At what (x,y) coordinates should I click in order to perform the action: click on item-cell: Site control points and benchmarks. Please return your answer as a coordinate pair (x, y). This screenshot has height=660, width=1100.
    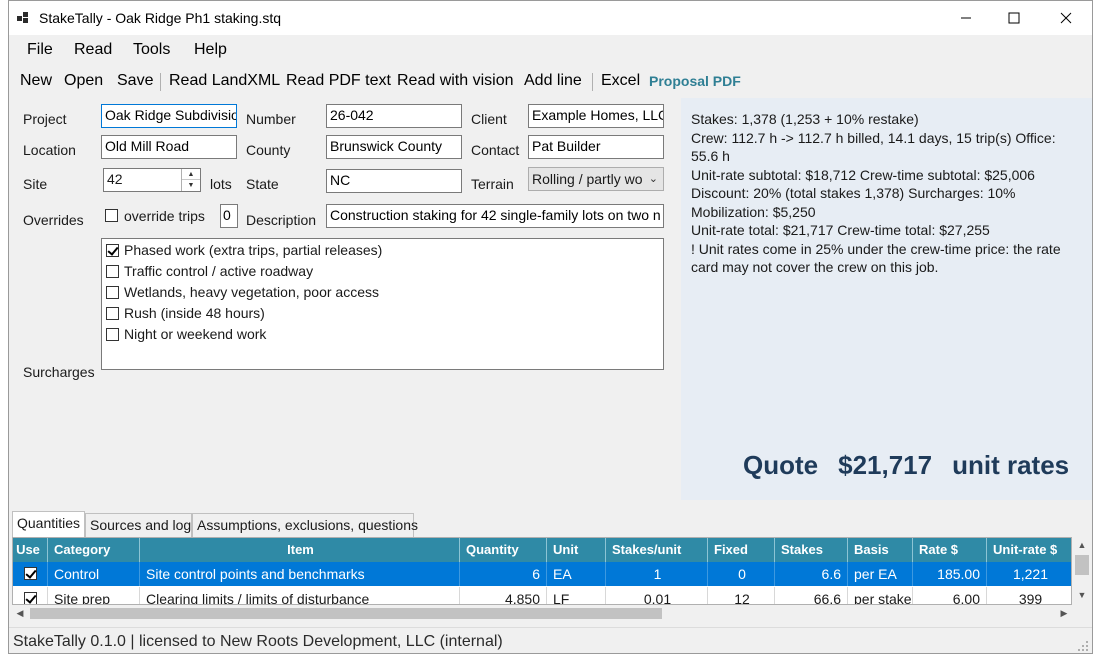
    Looking at the image, I should click on (300, 574).